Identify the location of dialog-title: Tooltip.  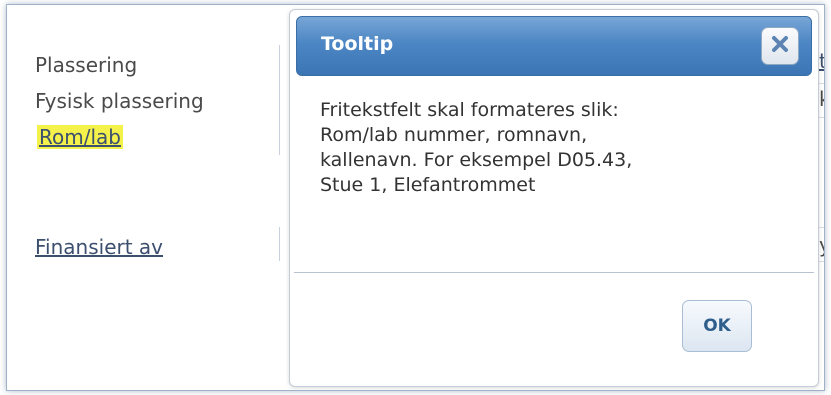
(357, 44).